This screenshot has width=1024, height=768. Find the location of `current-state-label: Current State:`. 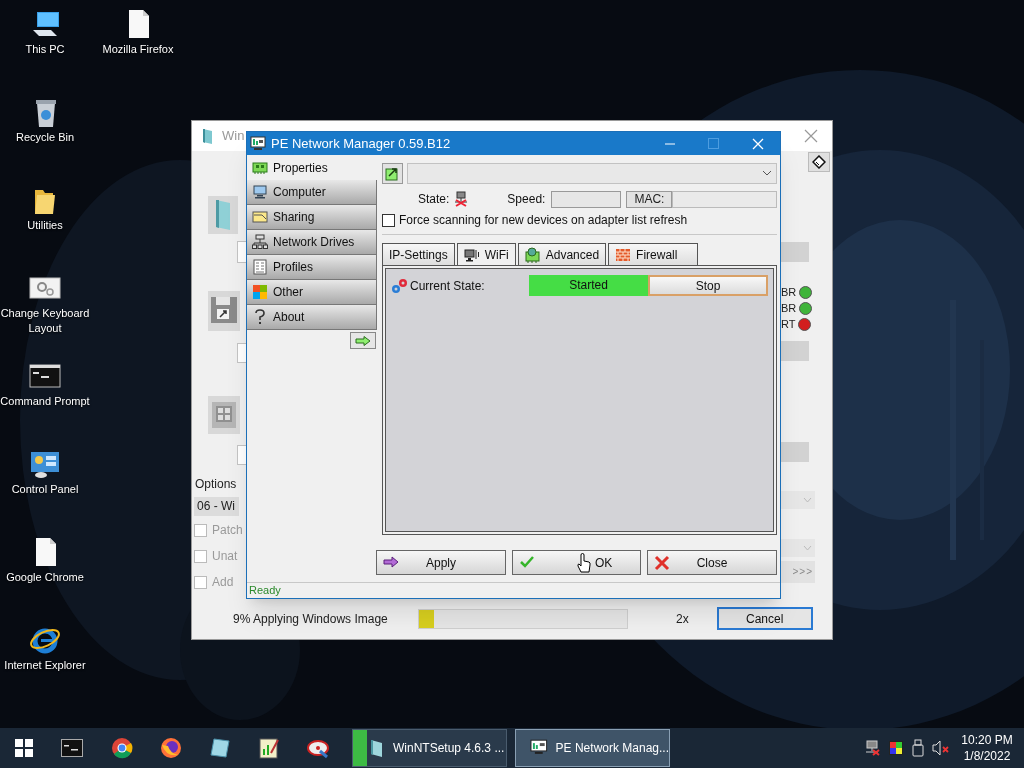

current-state-label: Current State: is located at coordinates (448, 286).